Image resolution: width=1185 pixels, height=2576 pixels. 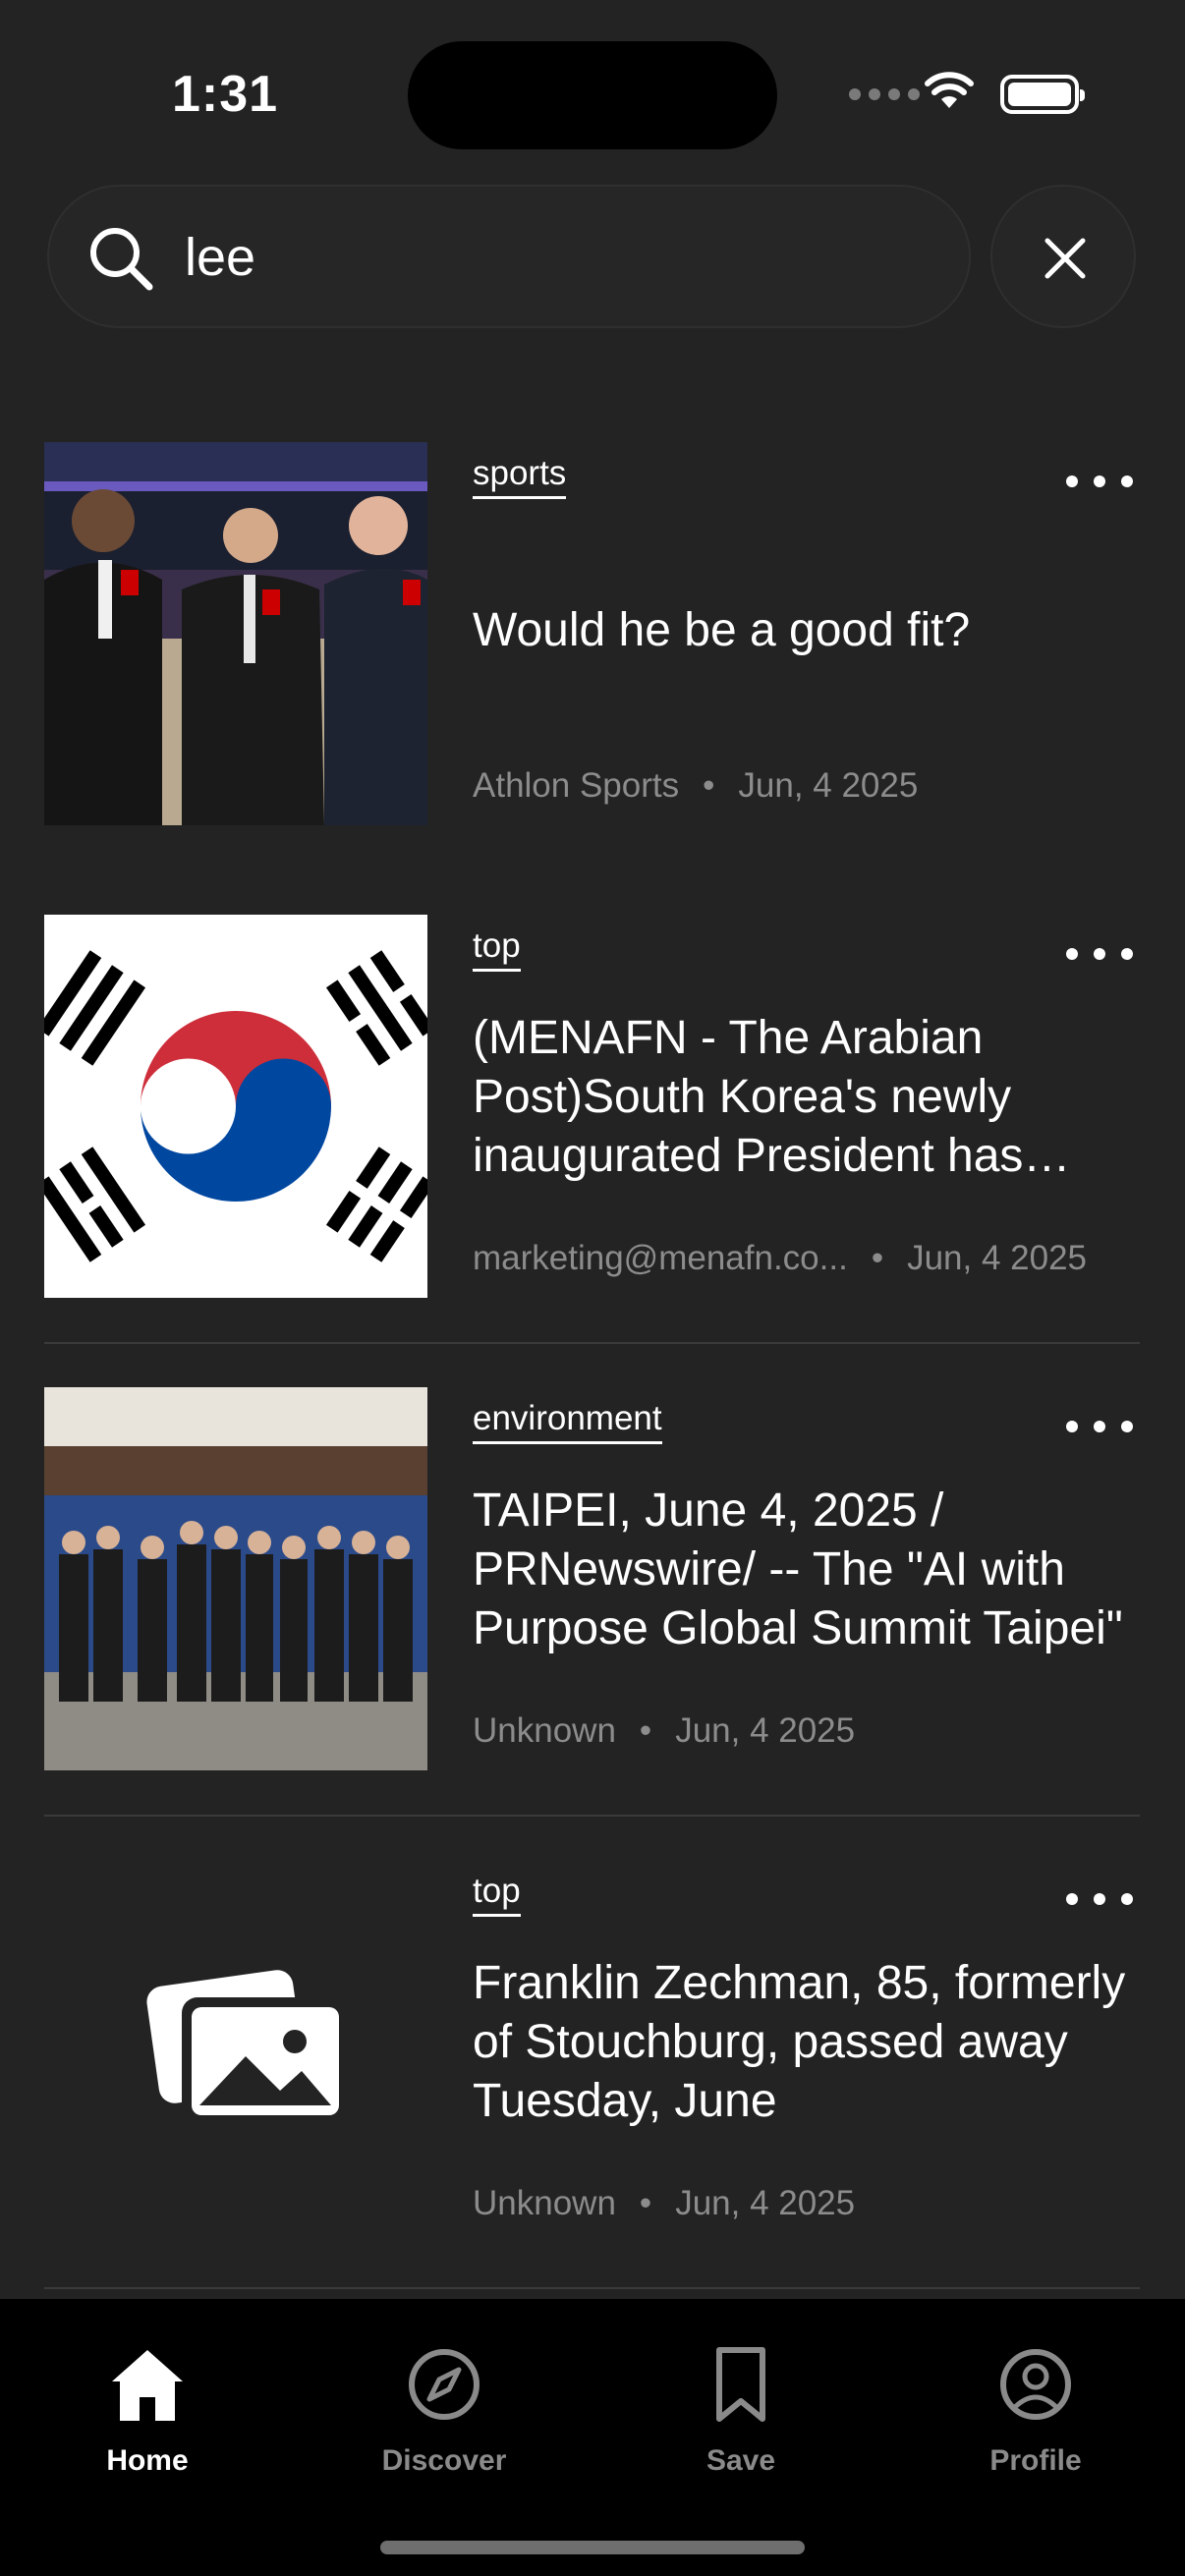 What do you see at coordinates (248, 2047) in the screenshot?
I see `image-placeholder-icon` at bounding box center [248, 2047].